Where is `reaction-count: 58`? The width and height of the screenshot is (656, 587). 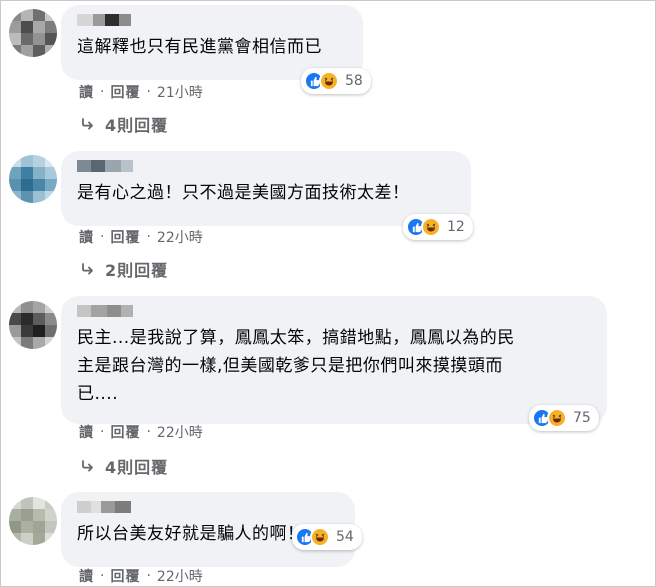
reaction-count: 58 is located at coordinates (354, 81).